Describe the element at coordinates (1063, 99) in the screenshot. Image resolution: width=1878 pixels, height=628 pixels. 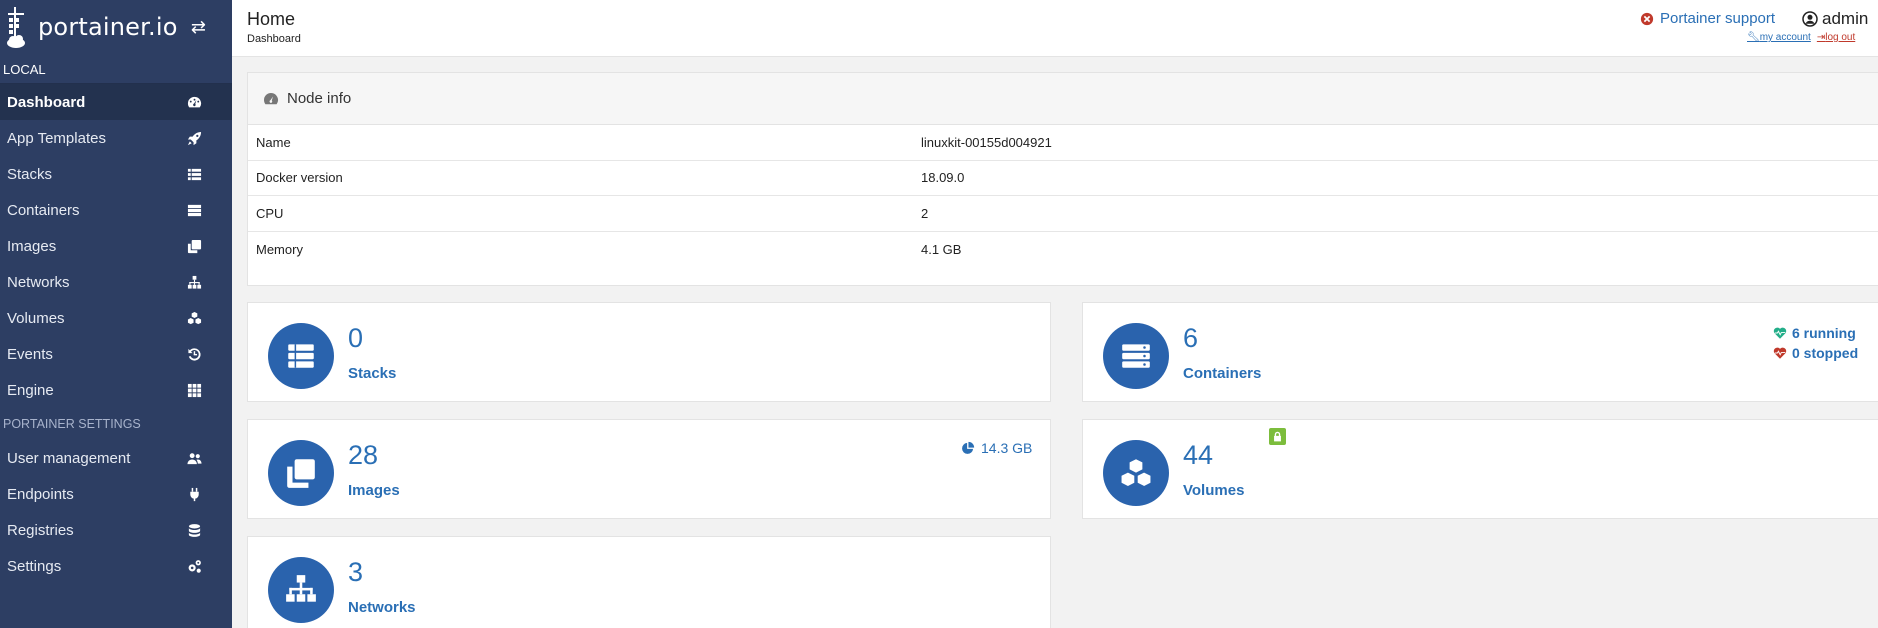
I see `node-info-header: Node info` at that location.